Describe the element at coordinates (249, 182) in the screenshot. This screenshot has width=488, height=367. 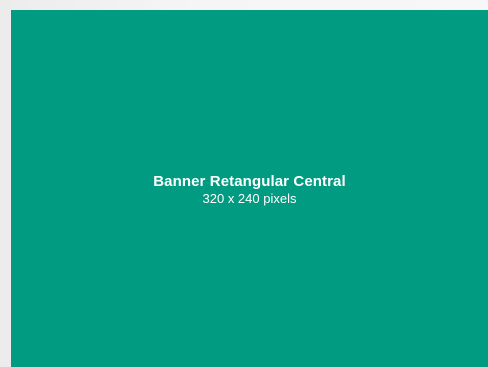
I see `banner-title: Banner Retangular Central` at that location.